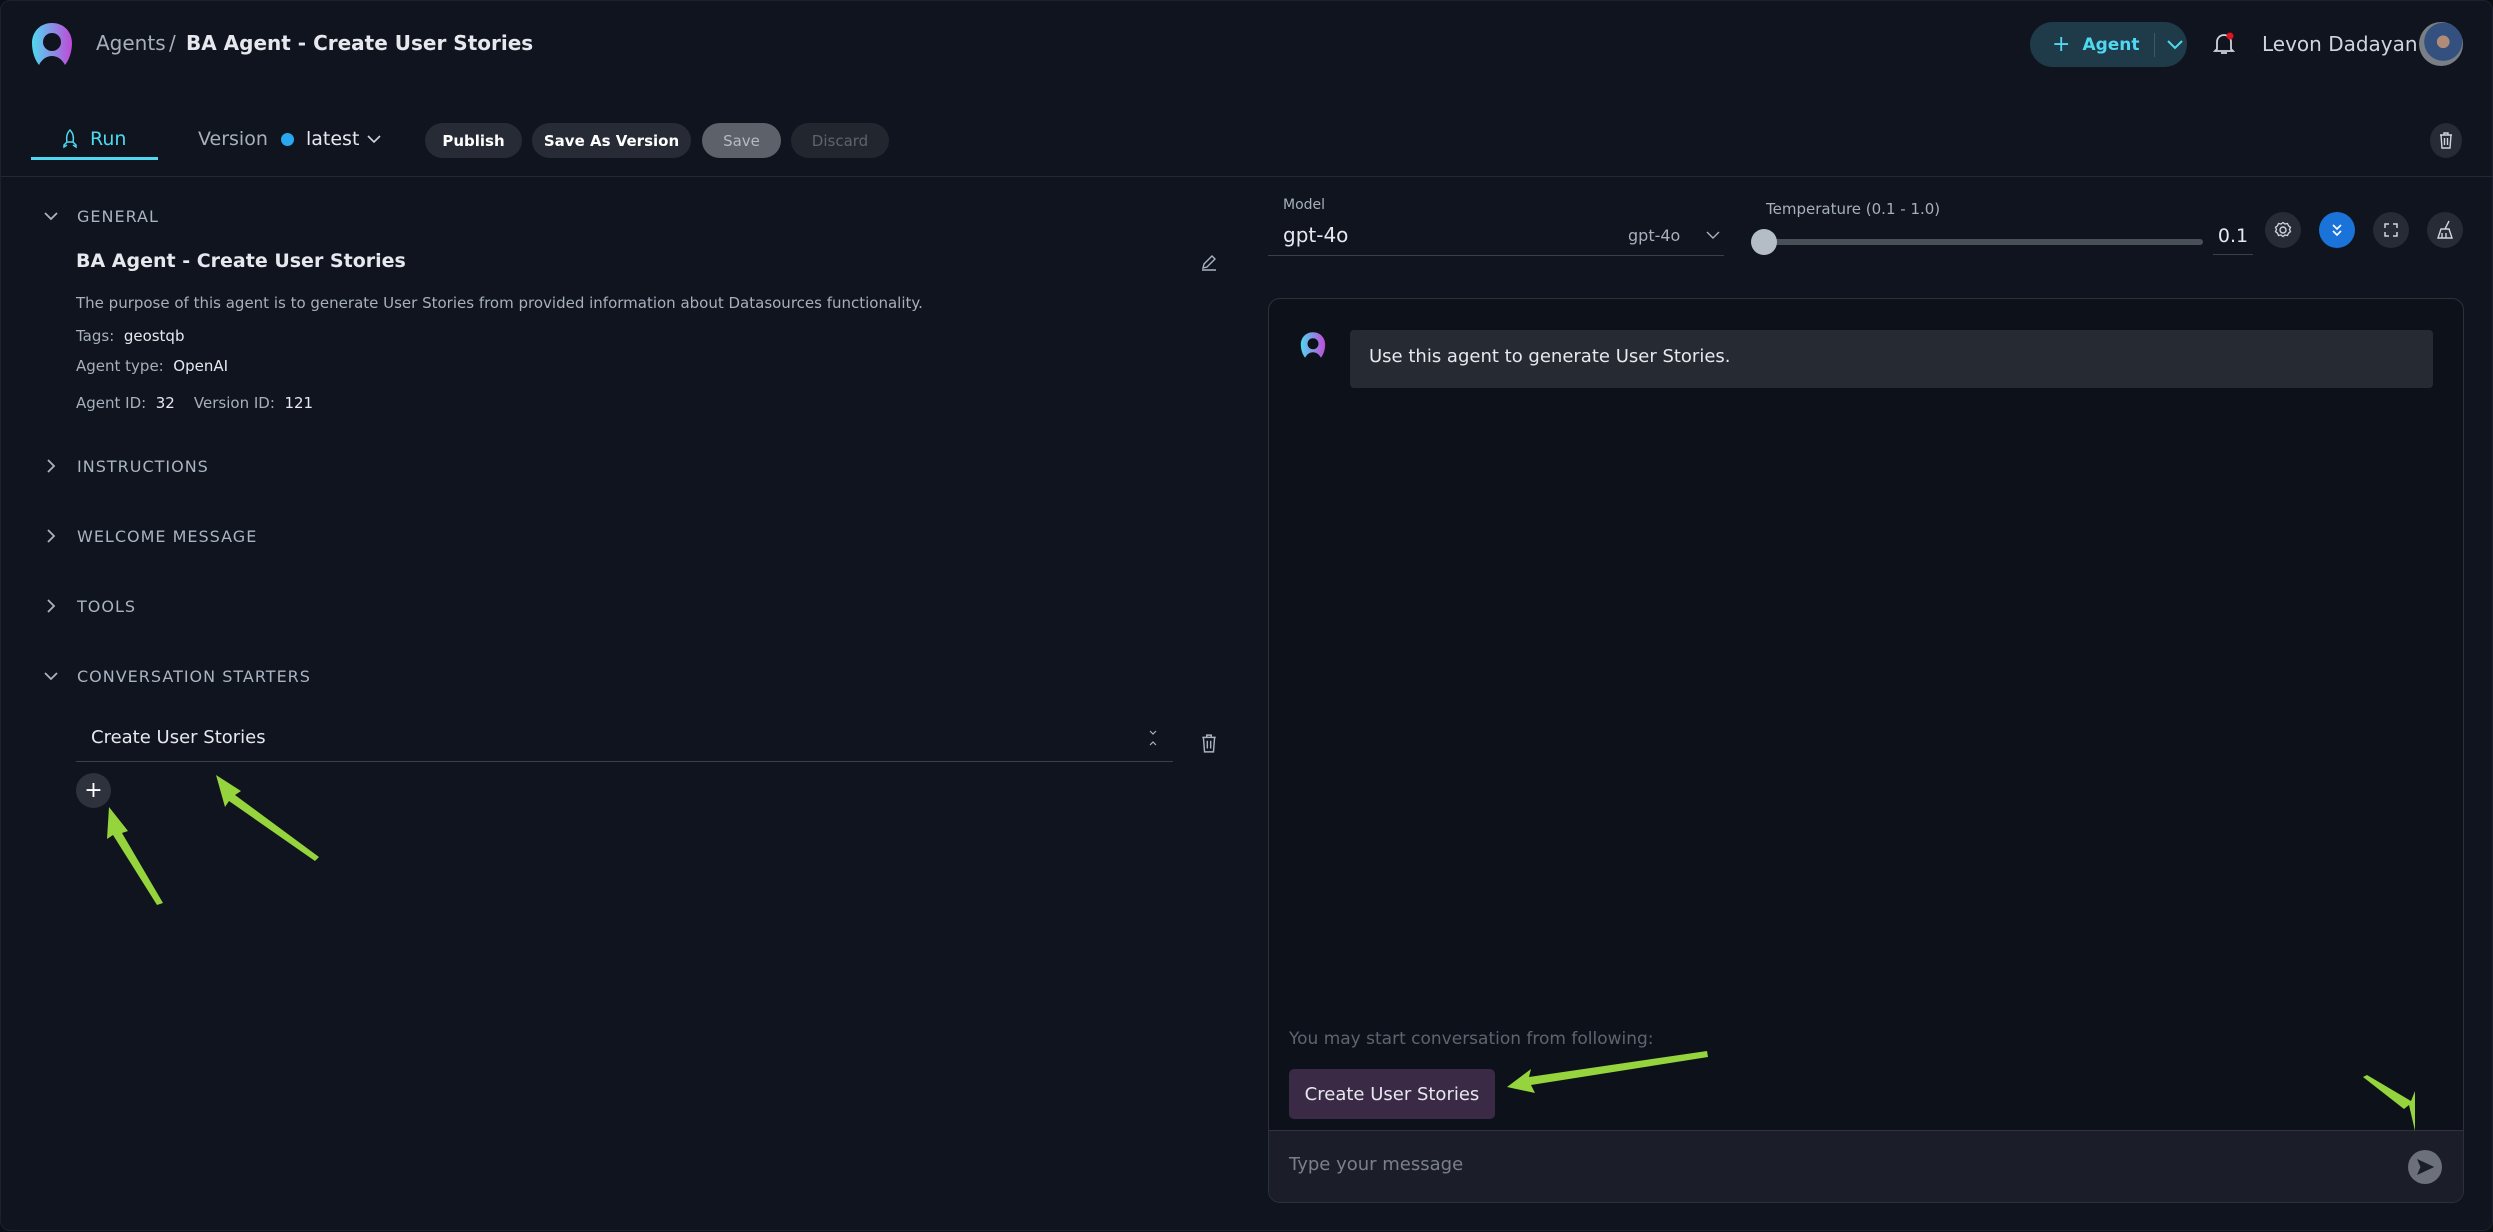 The width and height of the screenshot is (2493, 1232). What do you see at coordinates (741, 140) in the screenshot?
I see `save-button: Save` at bounding box center [741, 140].